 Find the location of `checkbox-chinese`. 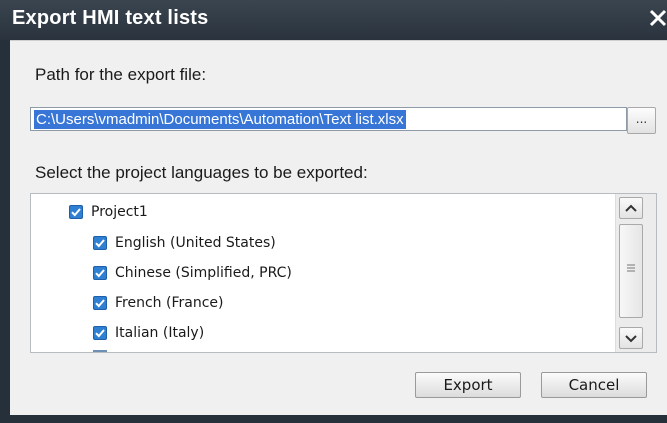

checkbox-chinese is located at coordinates (100, 272).